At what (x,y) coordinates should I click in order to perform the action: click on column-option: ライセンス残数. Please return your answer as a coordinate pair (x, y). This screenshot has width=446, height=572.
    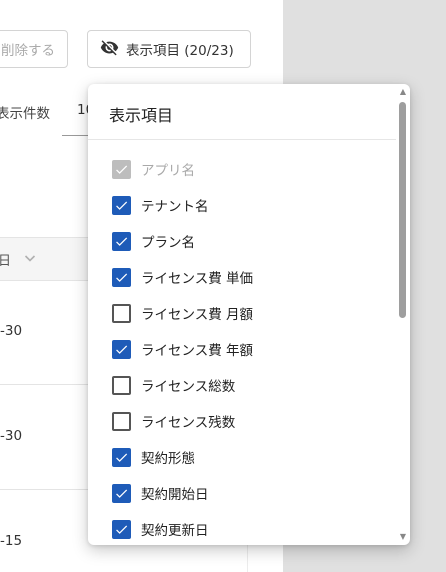
    Looking at the image, I should click on (173, 421).